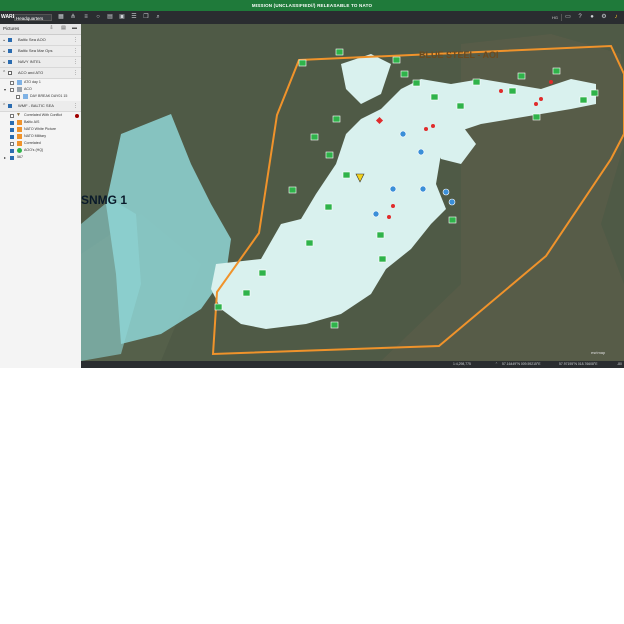 The image size is (624, 624). What do you see at coordinates (63, 28) in the screenshot?
I see `add-picture-icon: ▤` at bounding box center [63, 28].